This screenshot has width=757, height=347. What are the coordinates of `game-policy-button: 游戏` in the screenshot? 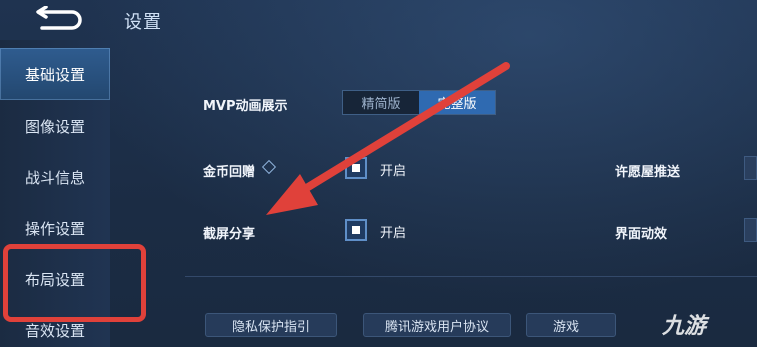 It's located at (571, 325).